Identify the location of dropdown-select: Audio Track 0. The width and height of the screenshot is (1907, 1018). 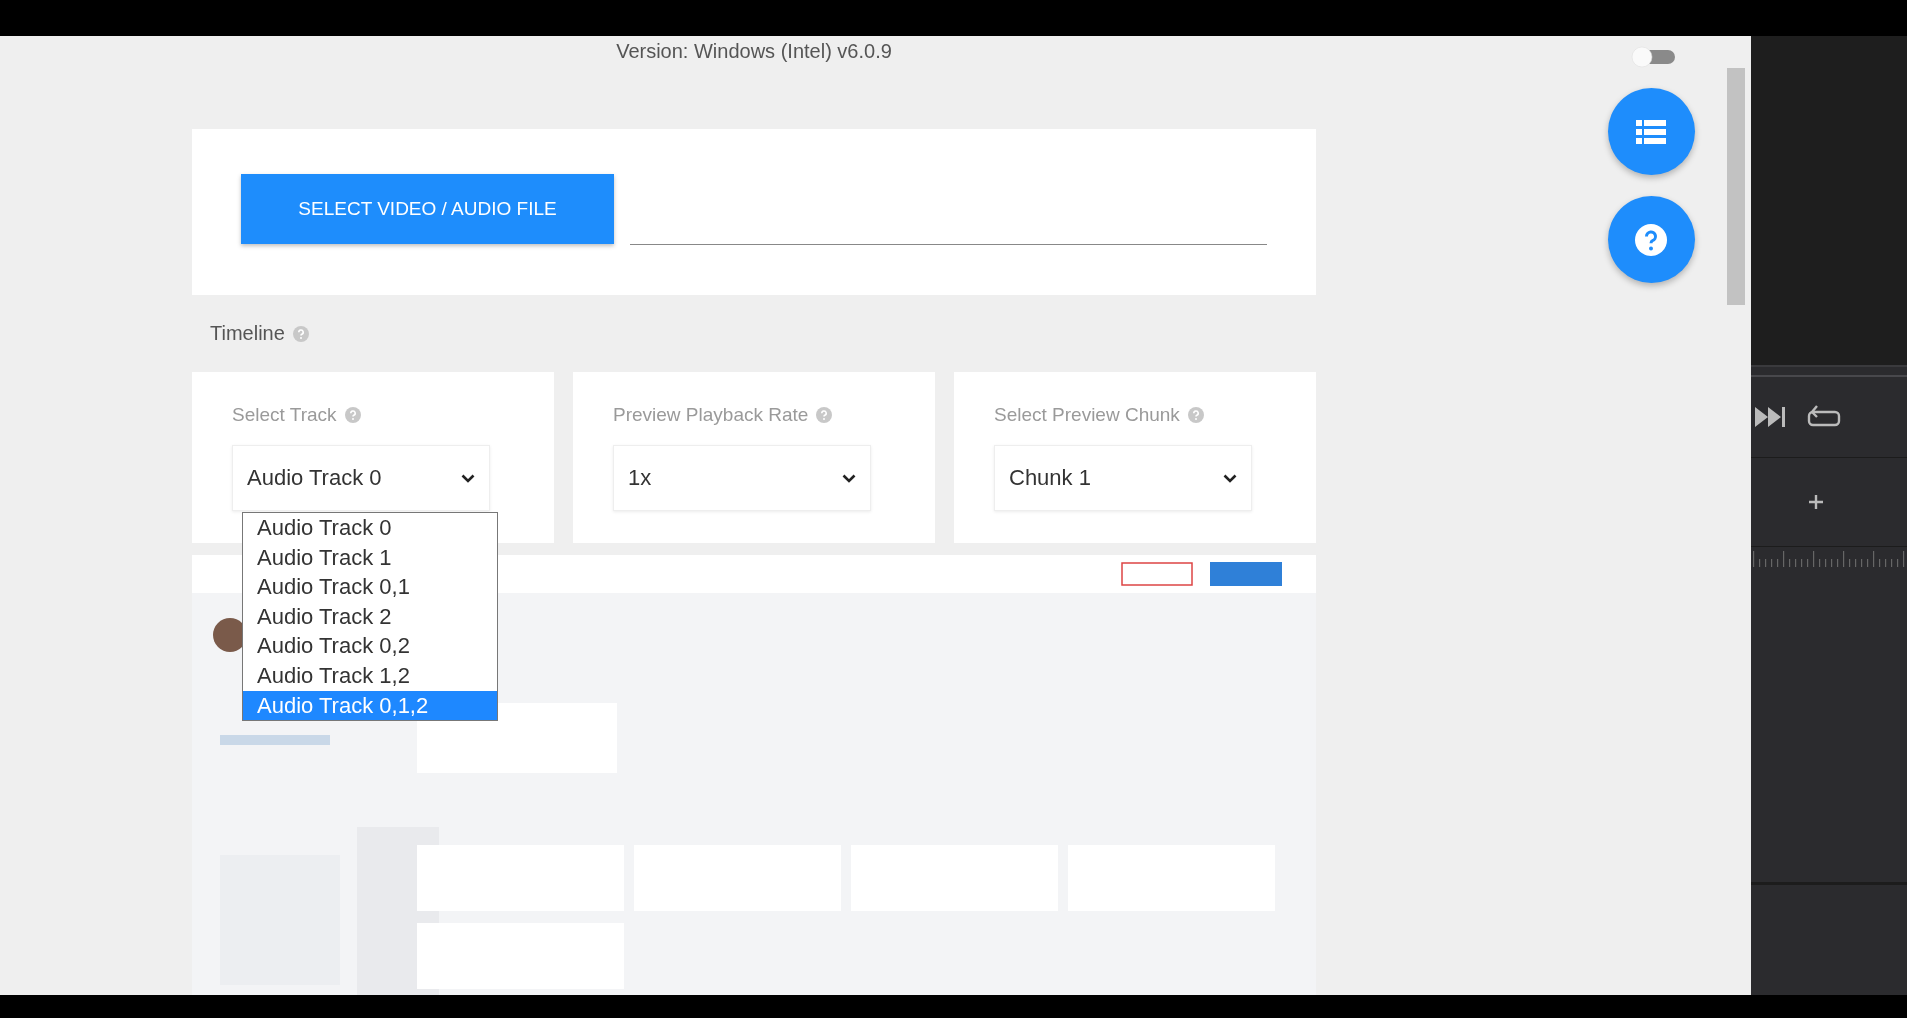
(361, 478).